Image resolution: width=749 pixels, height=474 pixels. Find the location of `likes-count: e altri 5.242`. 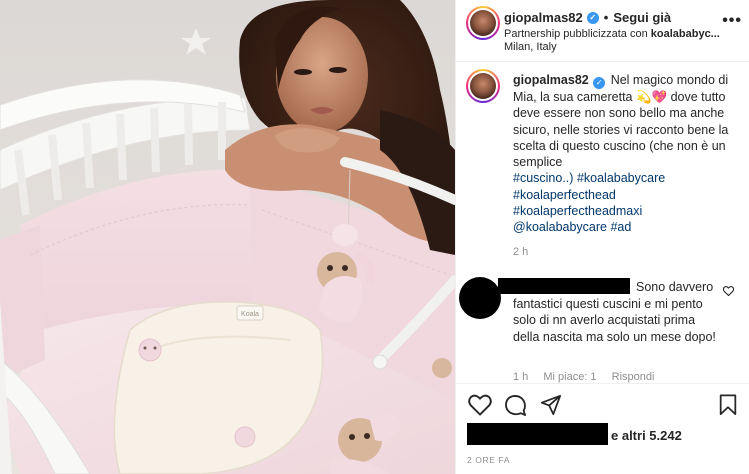

likes-count: e altri 5.242 is located at coordinates (646, 435).